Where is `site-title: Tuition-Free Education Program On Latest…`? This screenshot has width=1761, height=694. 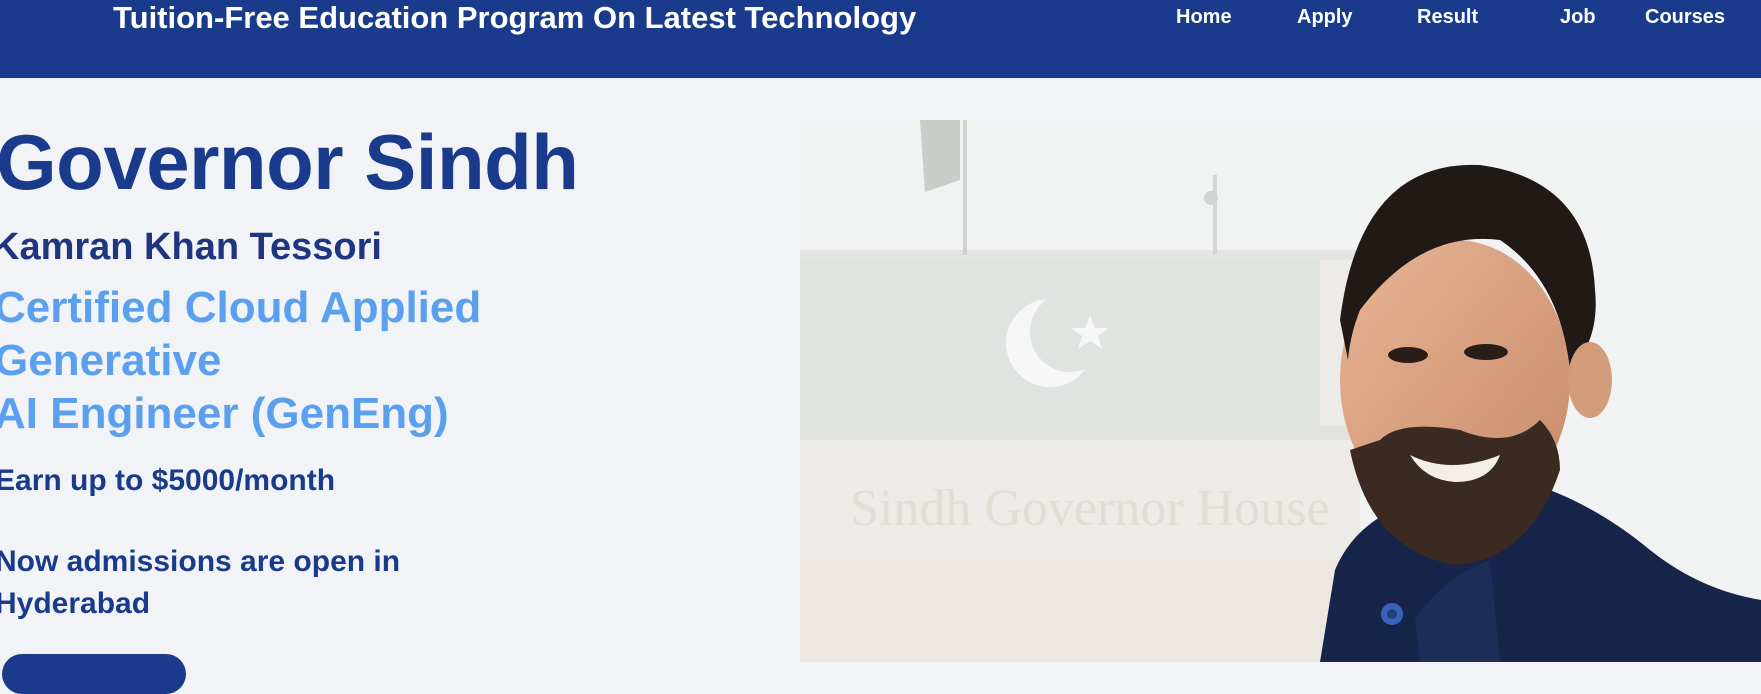 site-title: Tuition-Free Education Program On Latest… is located at coordinates (515, 17).